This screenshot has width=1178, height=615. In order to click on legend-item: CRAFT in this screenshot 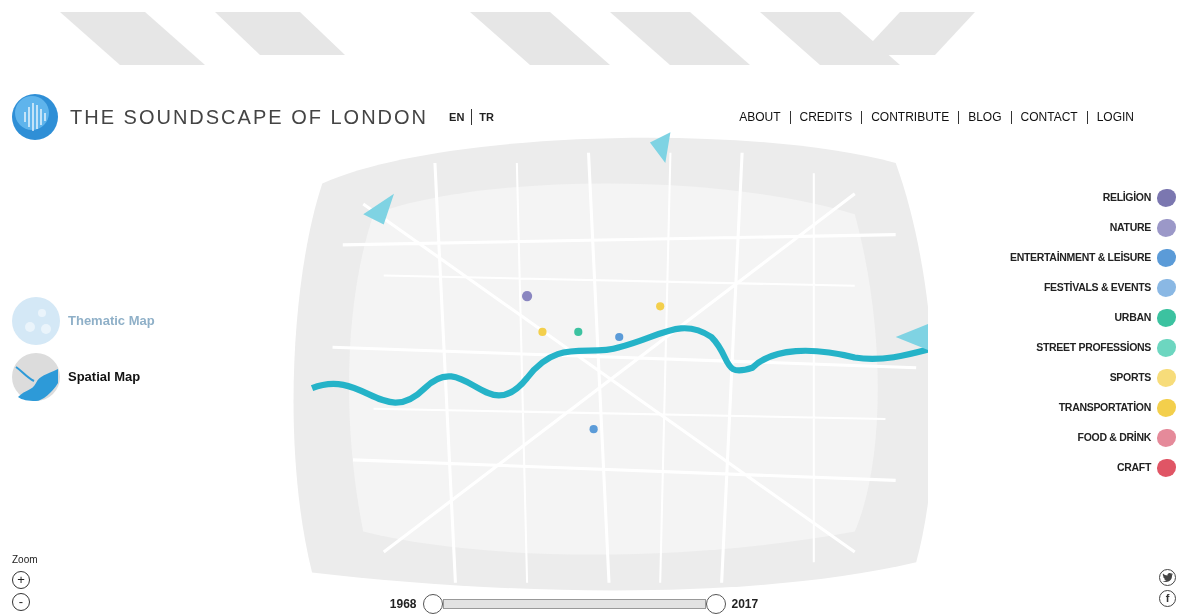, I will do `click(1146, 468)`.